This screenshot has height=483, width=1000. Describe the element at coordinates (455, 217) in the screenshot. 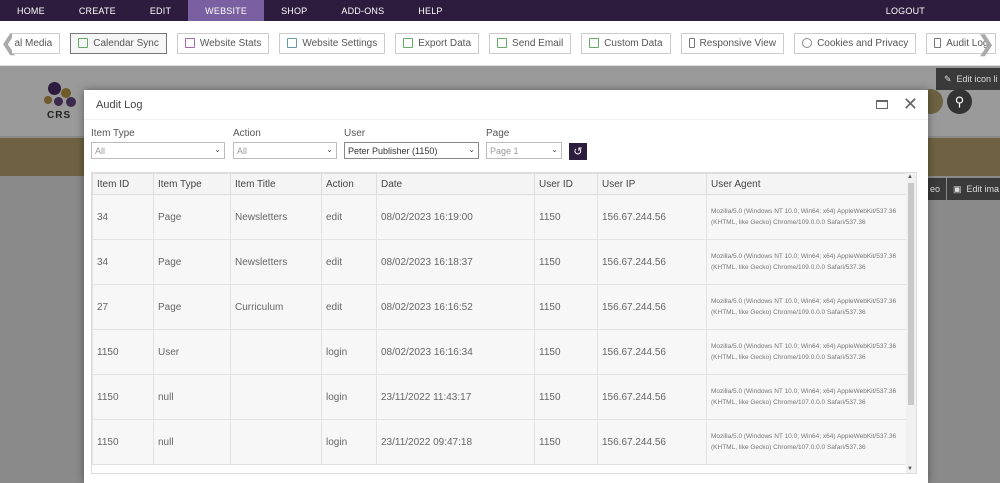

I see `cell-date: 08/02/2023 16:19:00` at that location.